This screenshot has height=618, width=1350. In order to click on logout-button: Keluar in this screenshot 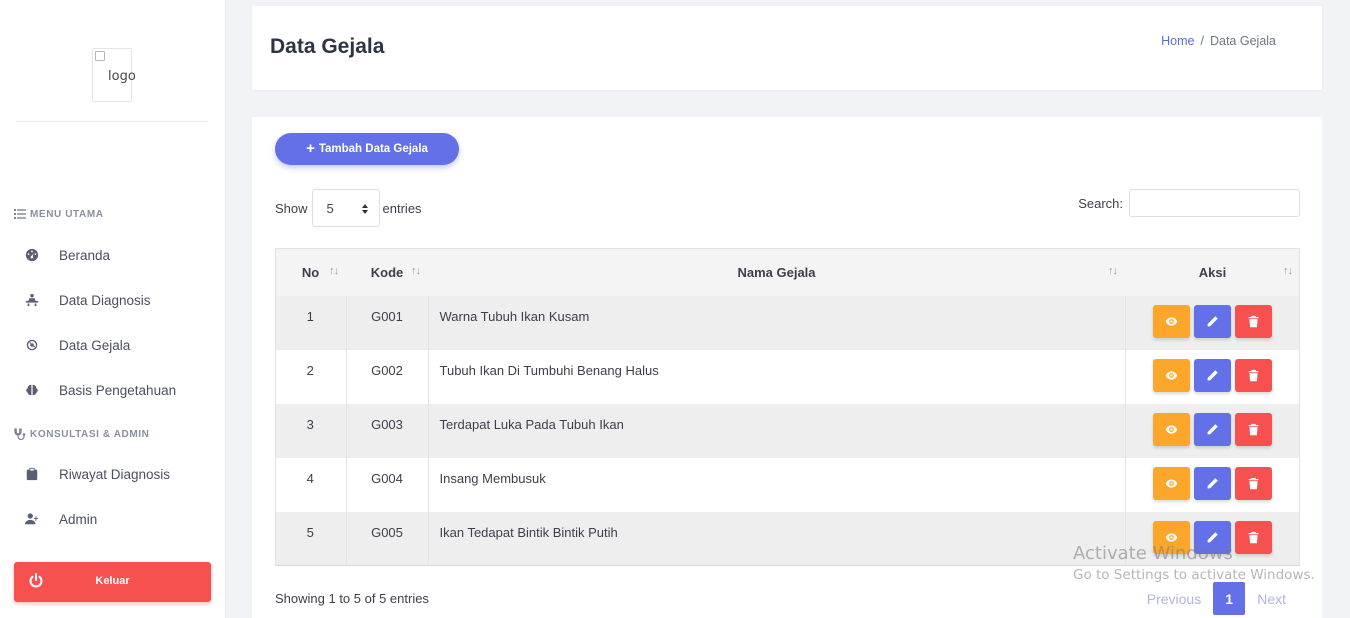, I will do `click(112, 582)`.